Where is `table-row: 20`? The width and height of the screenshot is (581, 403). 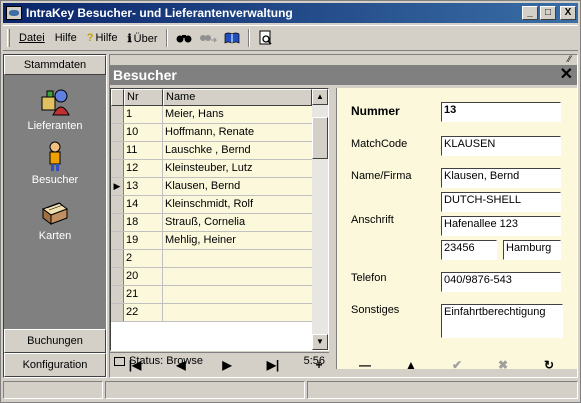 table-row: 20 is located at coordinates (211, 277).